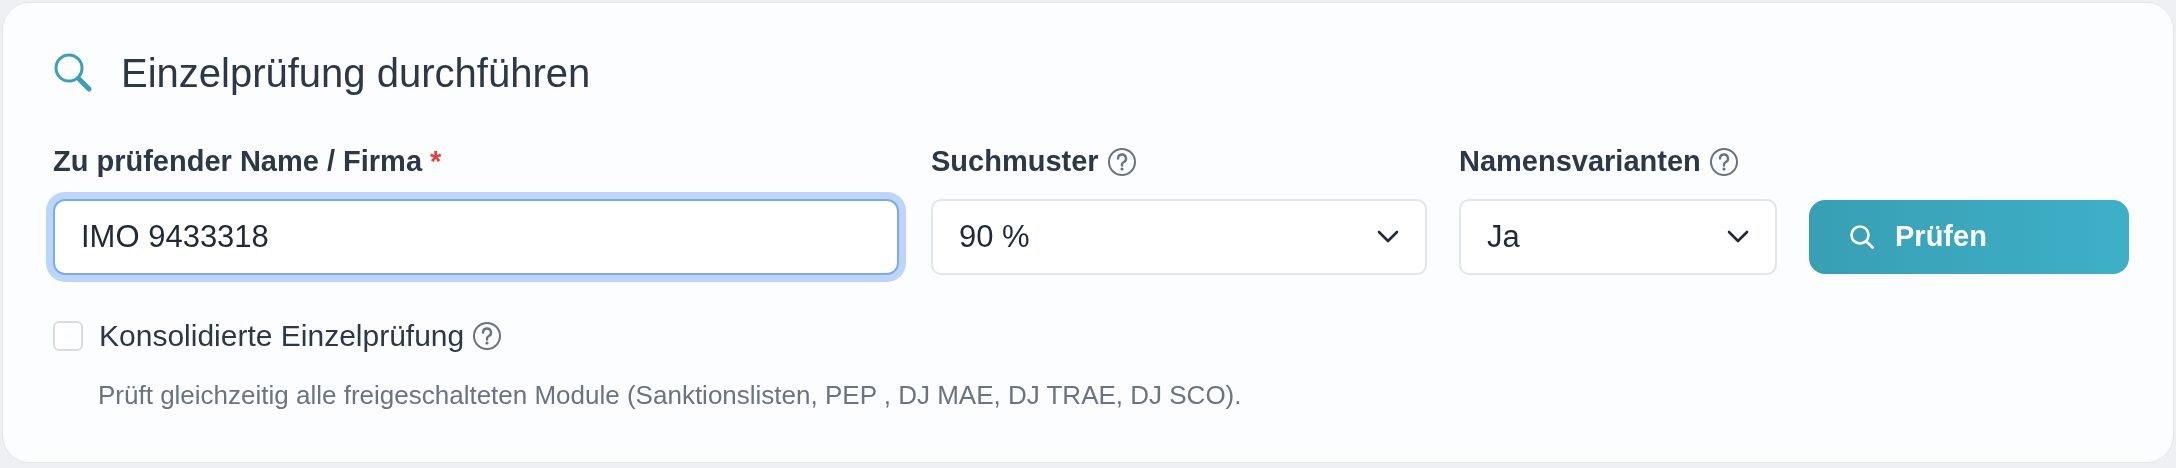  What do you see at coordinates (356, 73) in the screenshot?
I see `card-title: Einzelprüfung durchführen` at bounding box center [356, 73].